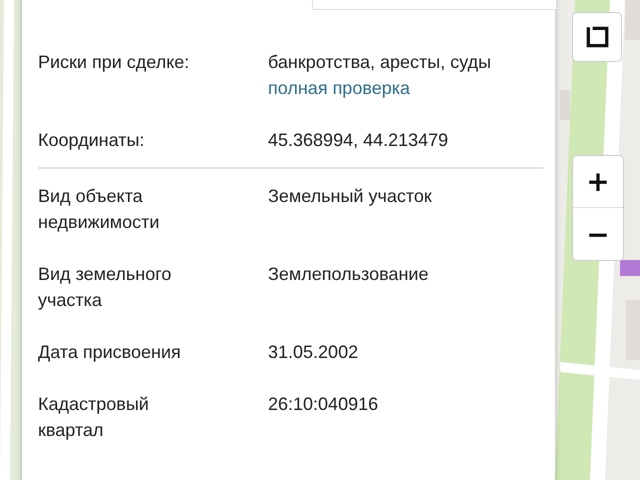  What do you see at coordinates (380, 62) in the screenshot?
I see `field-value: банкротства, аресты, суды` at bounding box center [380, 62].